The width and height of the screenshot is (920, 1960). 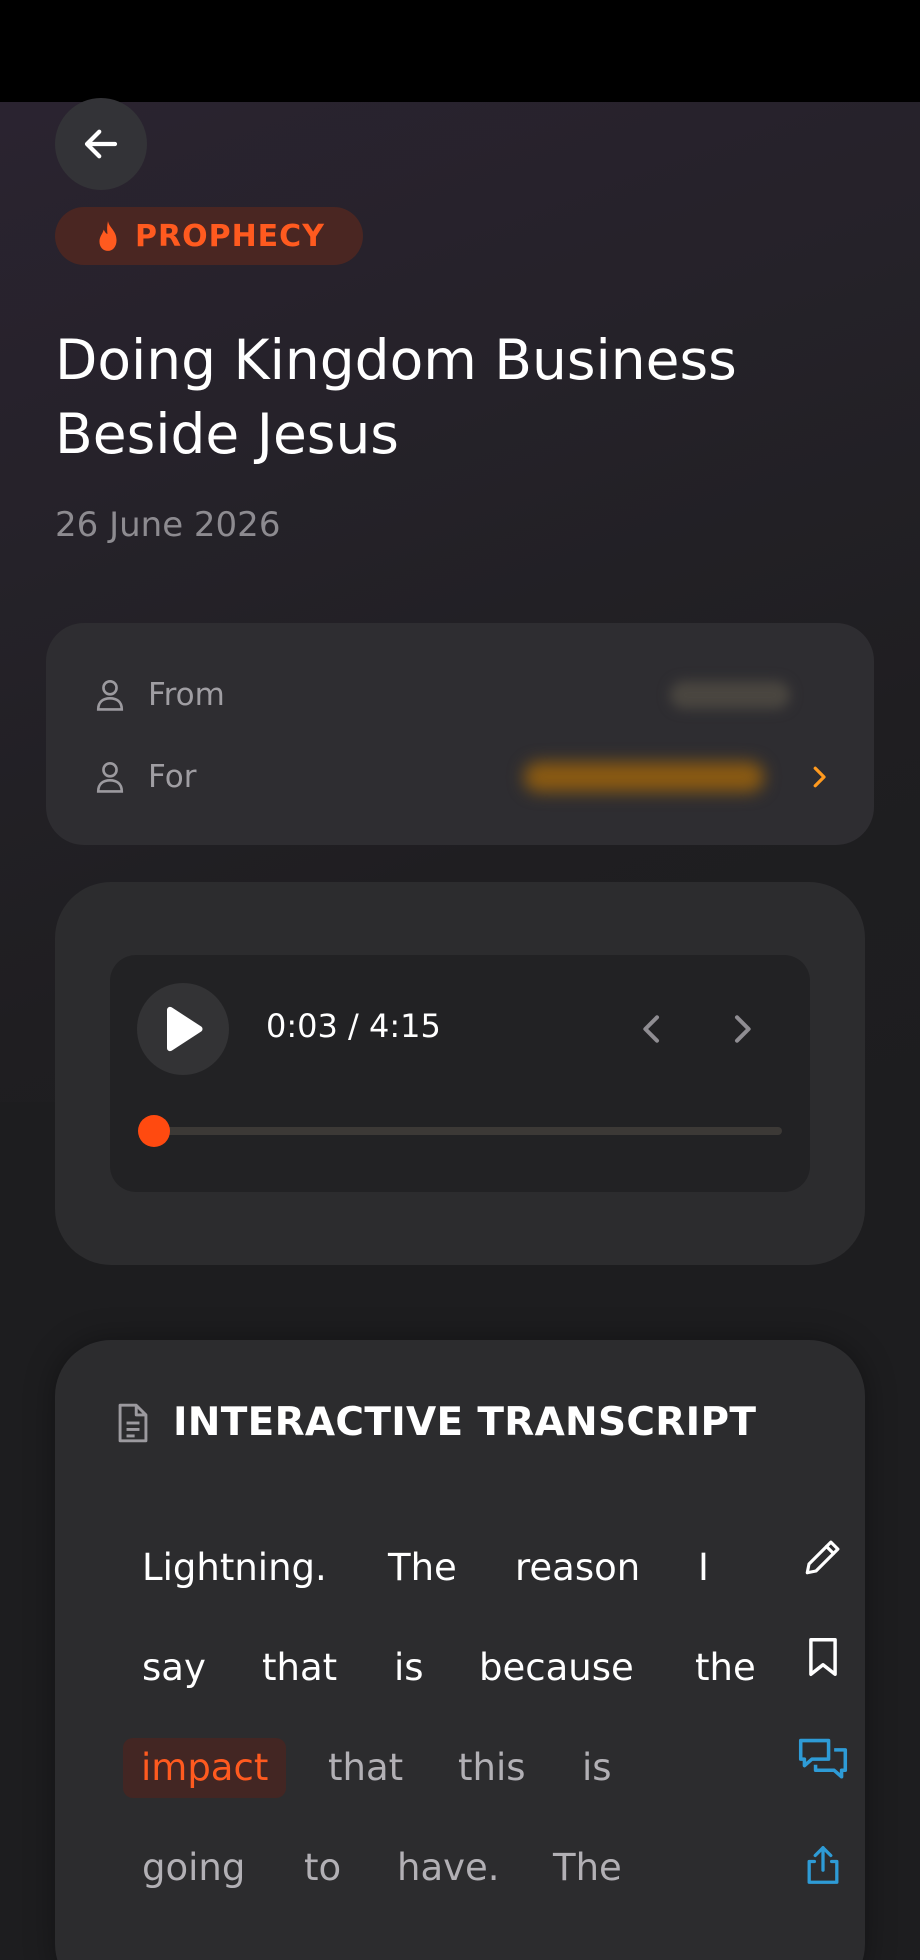 I want to click on share-icon, so click(x=823, y=1865).